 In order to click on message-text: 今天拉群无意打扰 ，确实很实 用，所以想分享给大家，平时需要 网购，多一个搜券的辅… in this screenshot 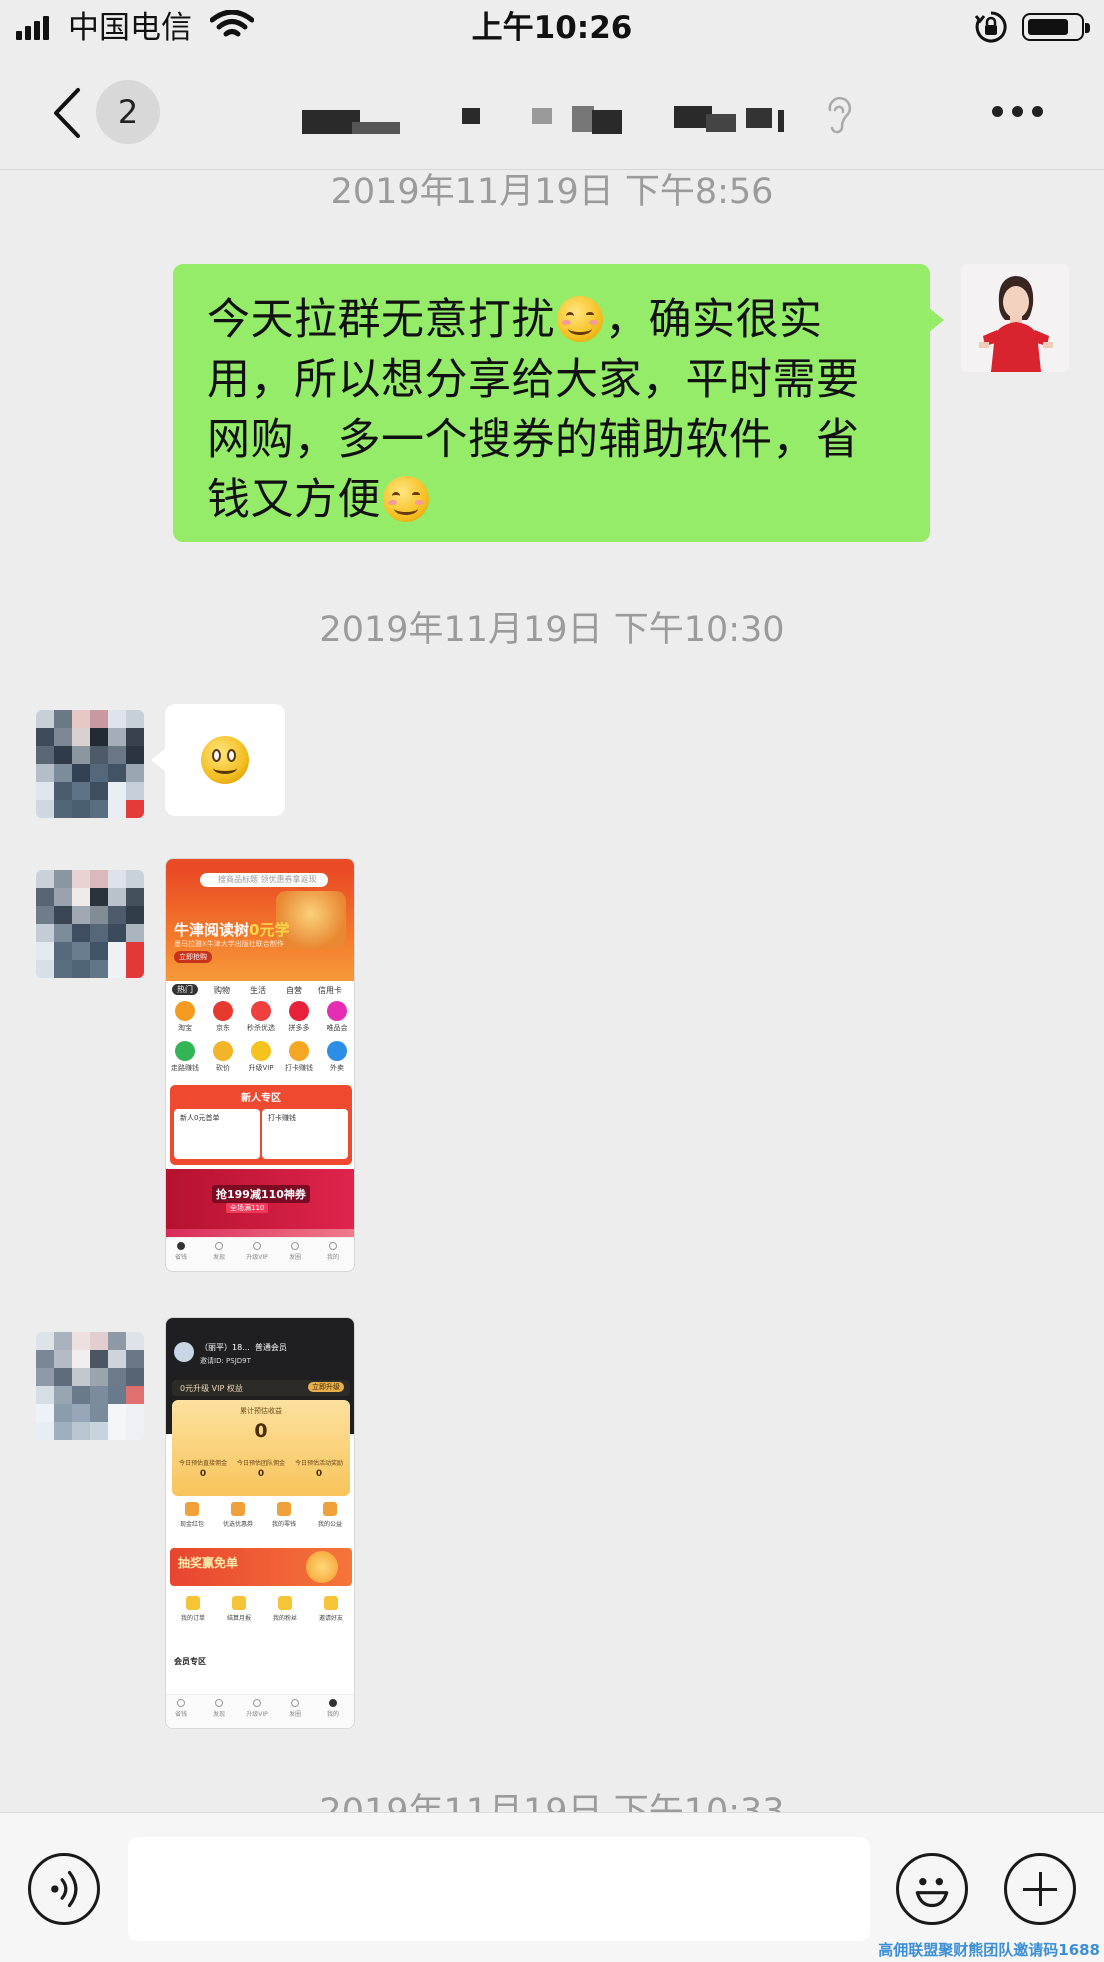, I will do `click(533, 410)`.